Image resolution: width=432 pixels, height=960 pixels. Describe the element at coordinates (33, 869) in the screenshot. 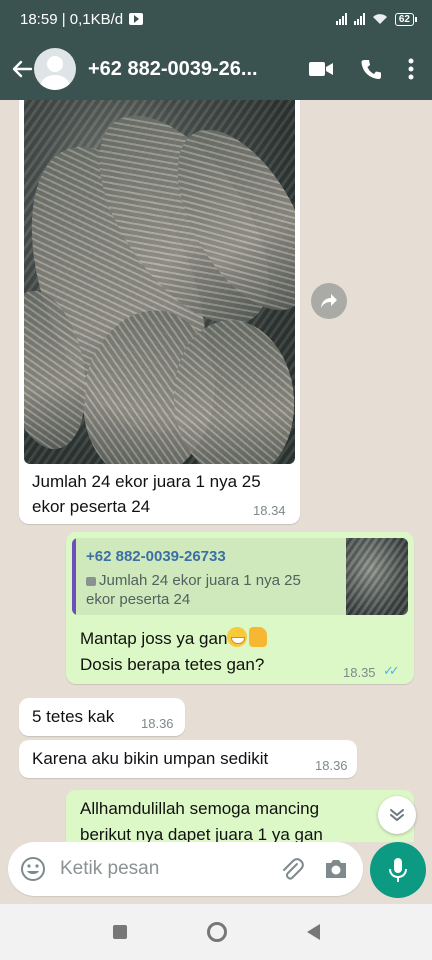

I see `emoji-icon` at that location.